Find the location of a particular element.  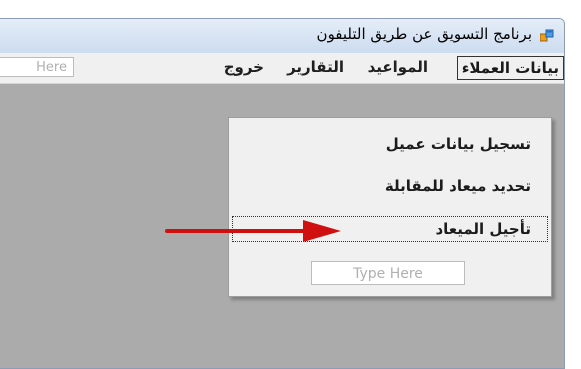

menu-item-register-customer: تسجيل بيانات عميل is located at coordinates (458, 144).